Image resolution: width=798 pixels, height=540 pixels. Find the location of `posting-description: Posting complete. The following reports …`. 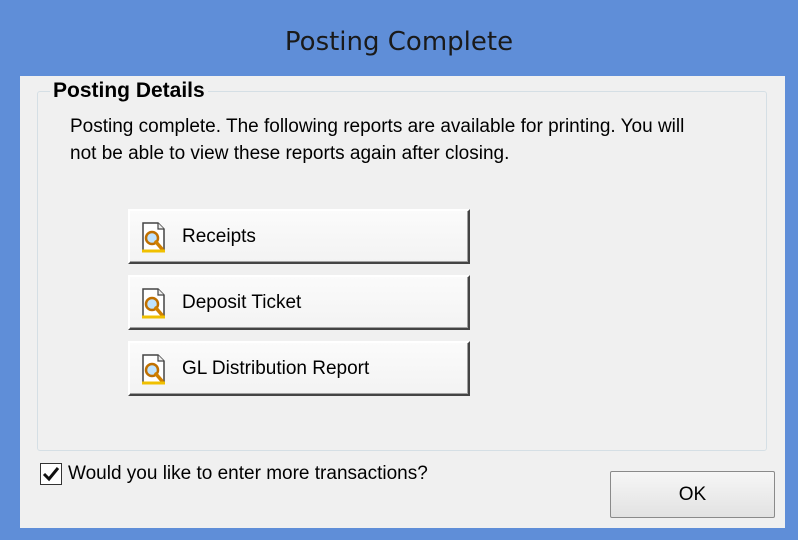

posting-description: Posting complete. The following reports … is located at coordinates (377, 140).